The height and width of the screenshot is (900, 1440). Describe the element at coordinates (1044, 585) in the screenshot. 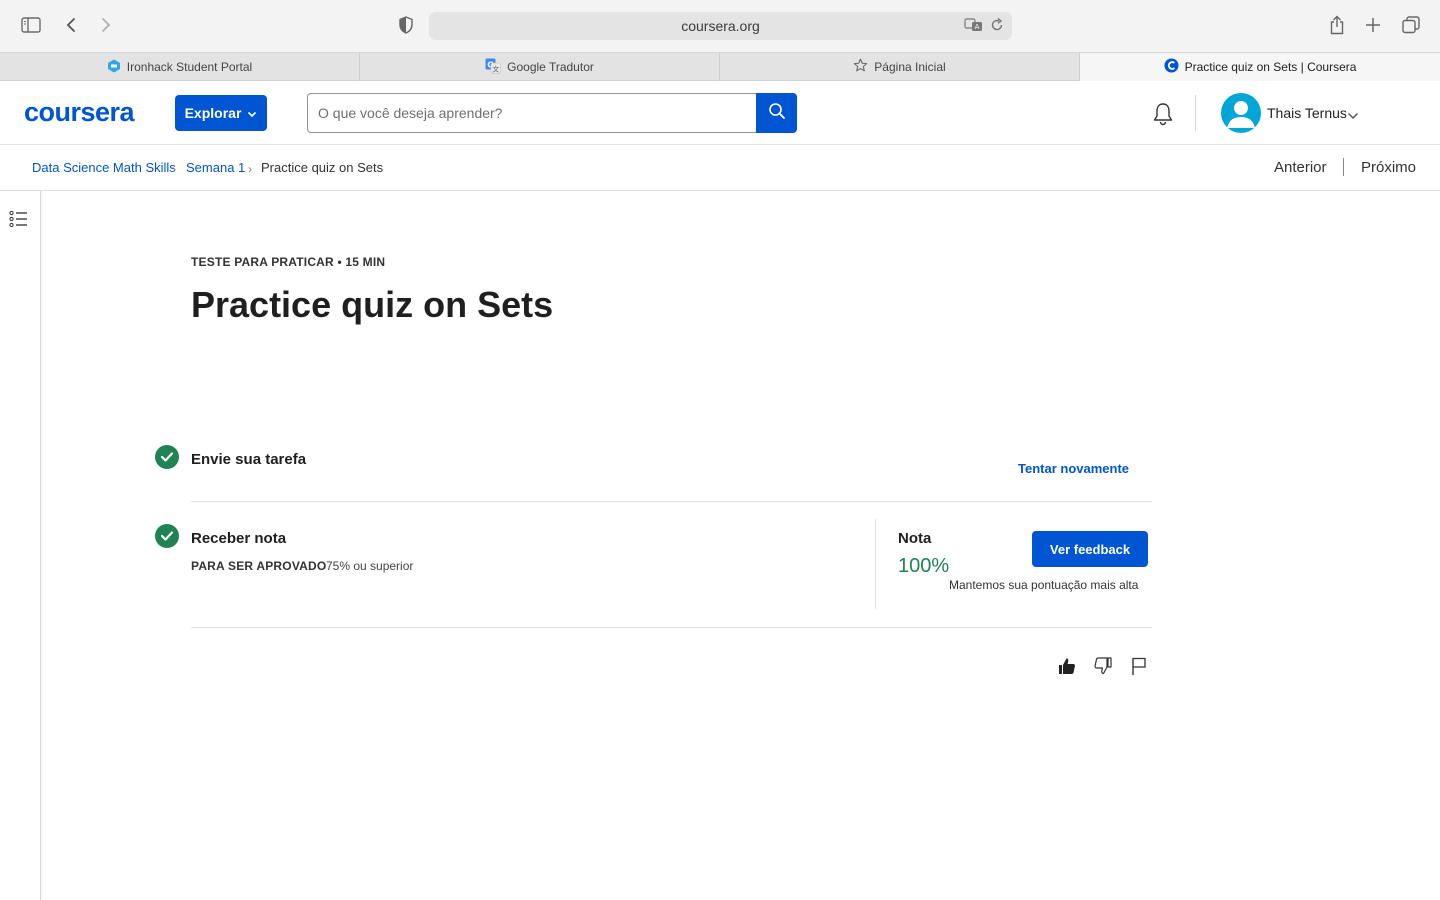

I see `grade-note: Mantemos sua pontuação mais alta` at that location.